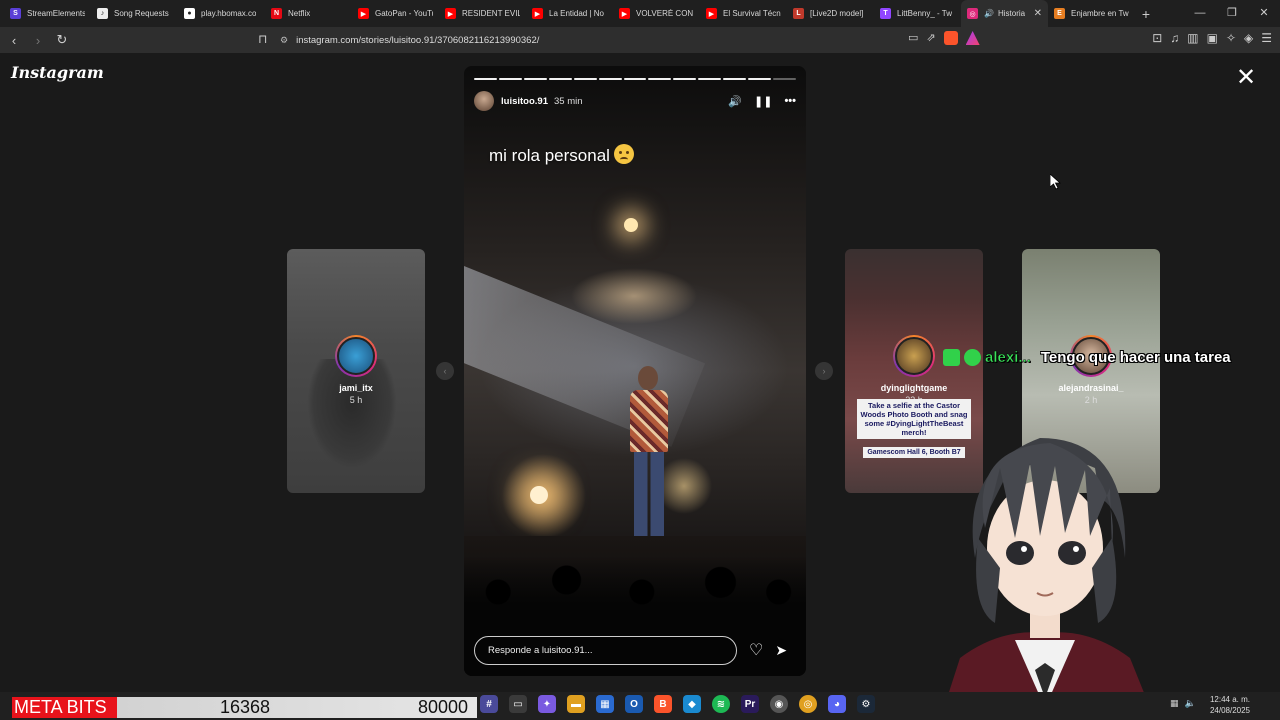  I want to click on previous-story-button: ‹, so click(445, 371).